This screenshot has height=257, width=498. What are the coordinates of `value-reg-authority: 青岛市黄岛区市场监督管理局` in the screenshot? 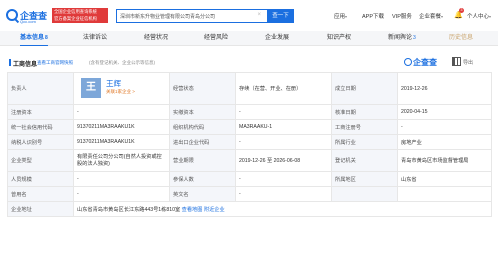 It's located at (444, 160).